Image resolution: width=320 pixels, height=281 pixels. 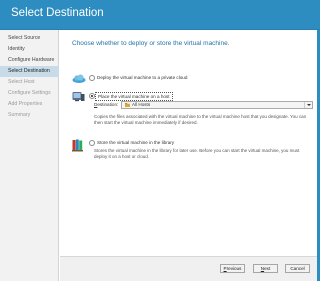 What do you see at coordinates (29, 38) in the screenshot?
I see `sidebar-item-select-source: Select Source` at bounding box center [29, 38].